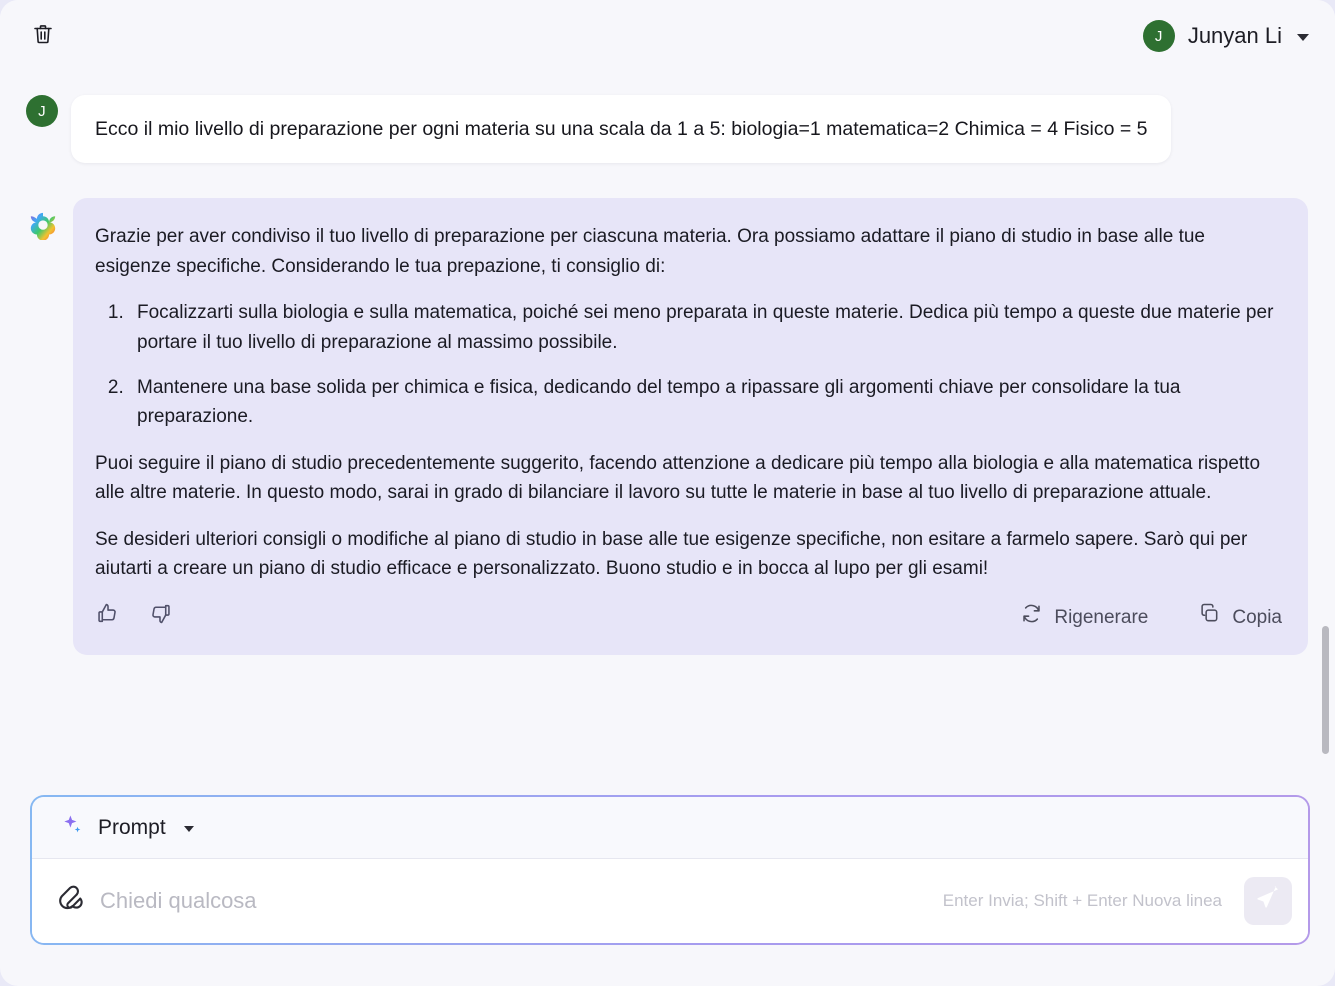  What do you see at coordinates (1031, 618) in the screenshot?
I see `refresh-icon` at bounding box center [1031, 618].